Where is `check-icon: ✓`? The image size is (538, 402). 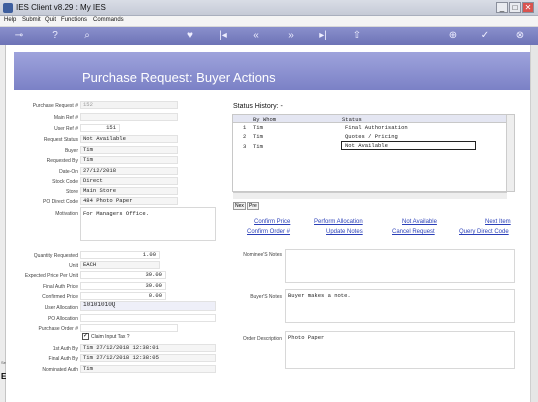
check-icon: ✓ is located at coordinates (485, 36).